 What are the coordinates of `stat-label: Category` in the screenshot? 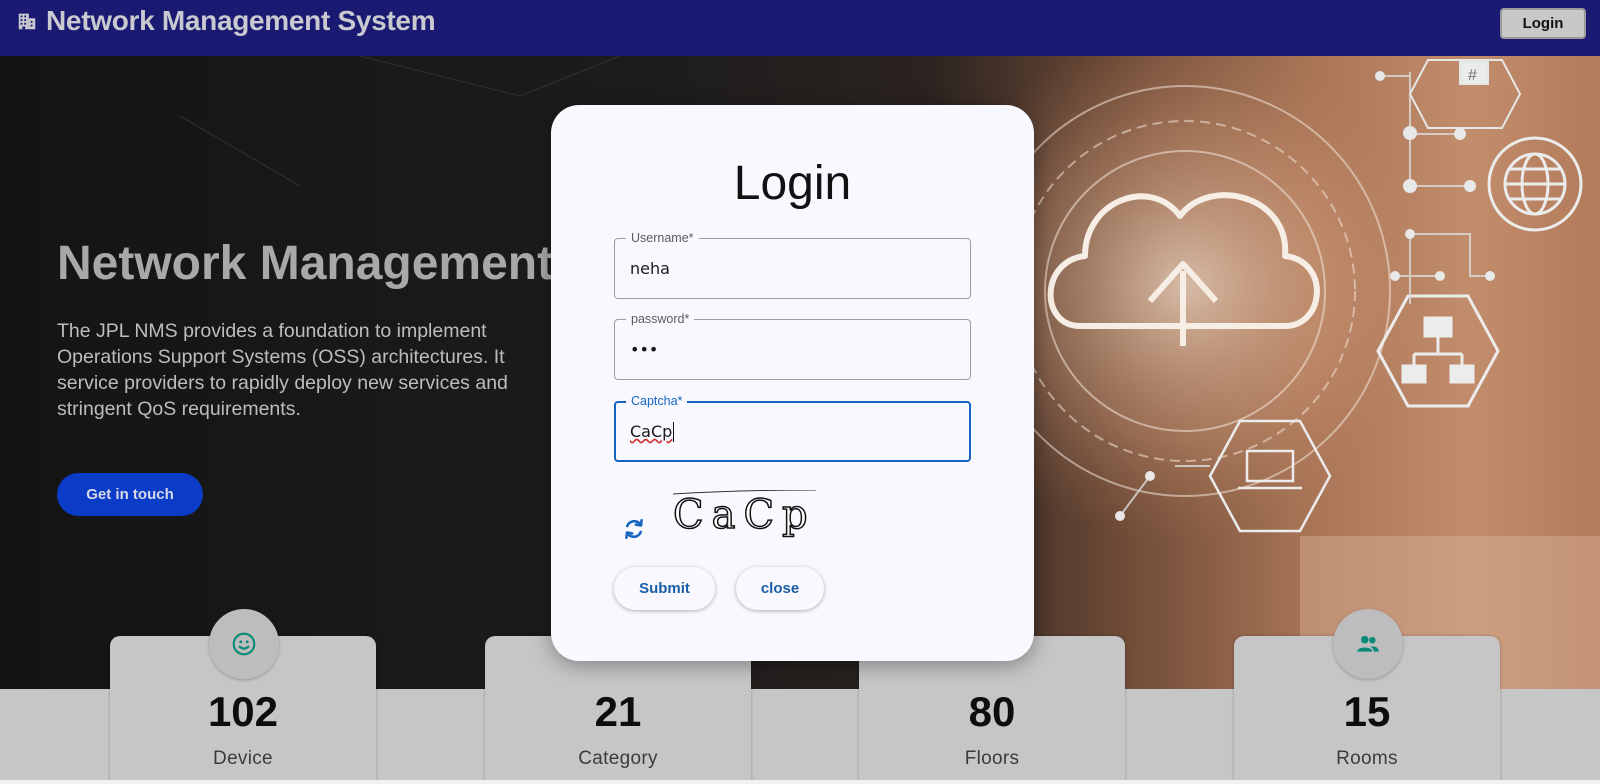 It's located at (618, 758).